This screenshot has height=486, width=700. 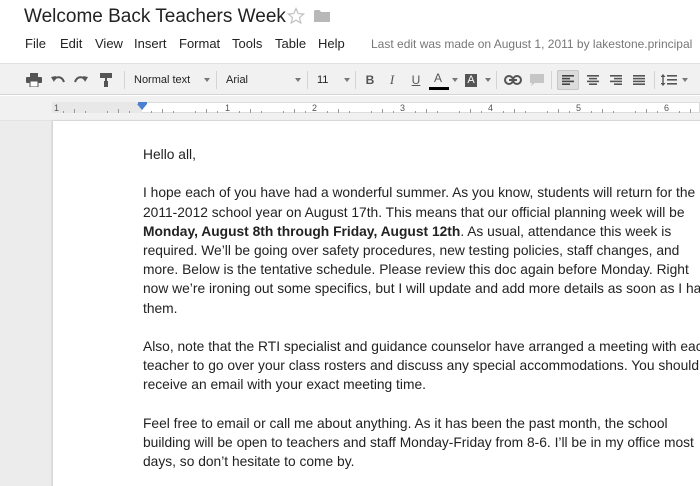 I want to click on text-run: . As usual, attendance this week is, so click(x=566, y=231).